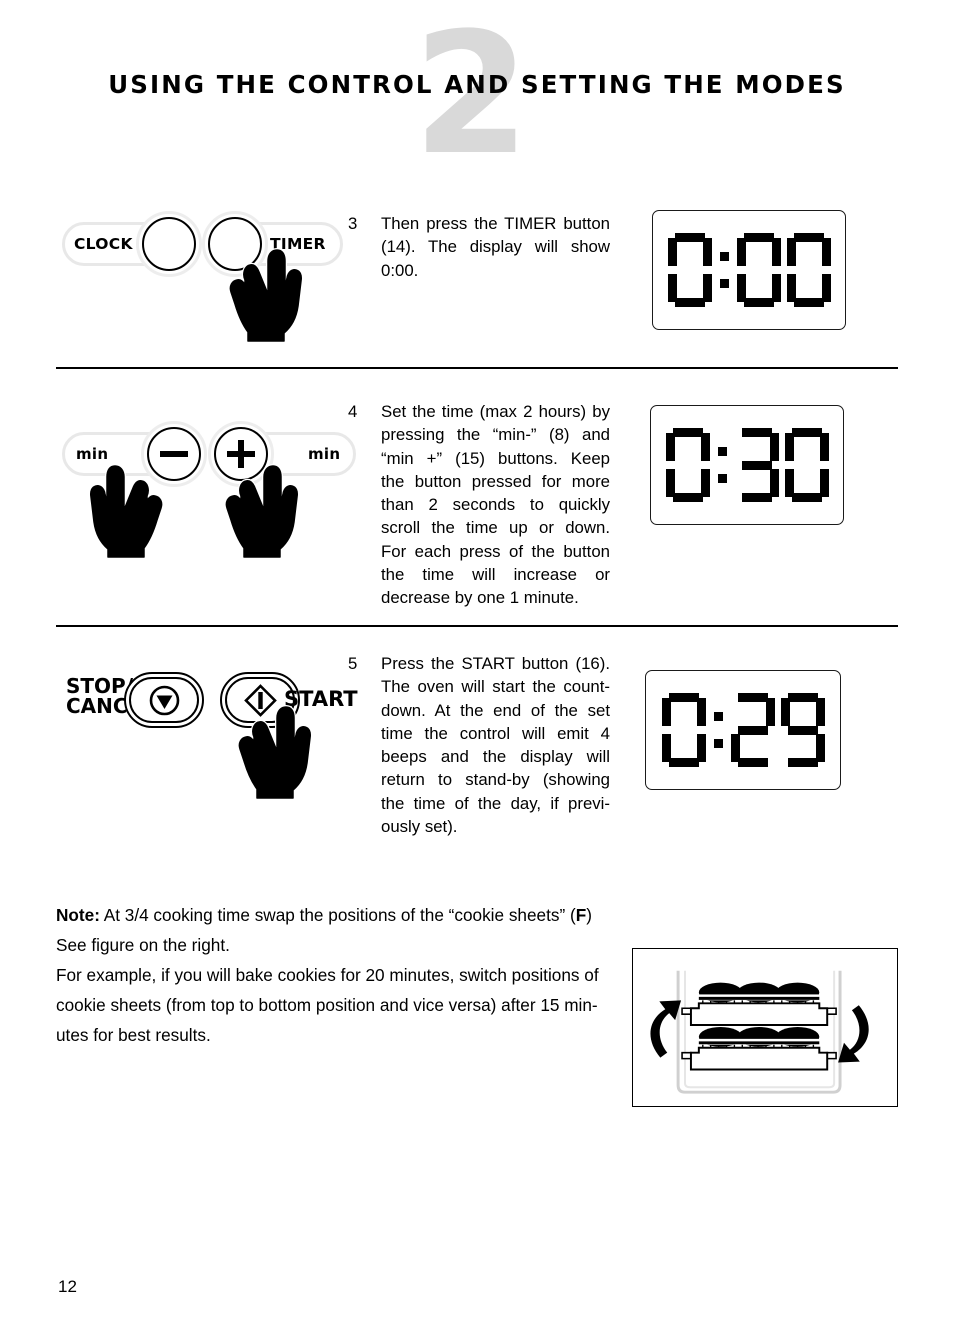 This screenshot has height=1330, width=954. I want to click on clock-button, so click(169, 244).